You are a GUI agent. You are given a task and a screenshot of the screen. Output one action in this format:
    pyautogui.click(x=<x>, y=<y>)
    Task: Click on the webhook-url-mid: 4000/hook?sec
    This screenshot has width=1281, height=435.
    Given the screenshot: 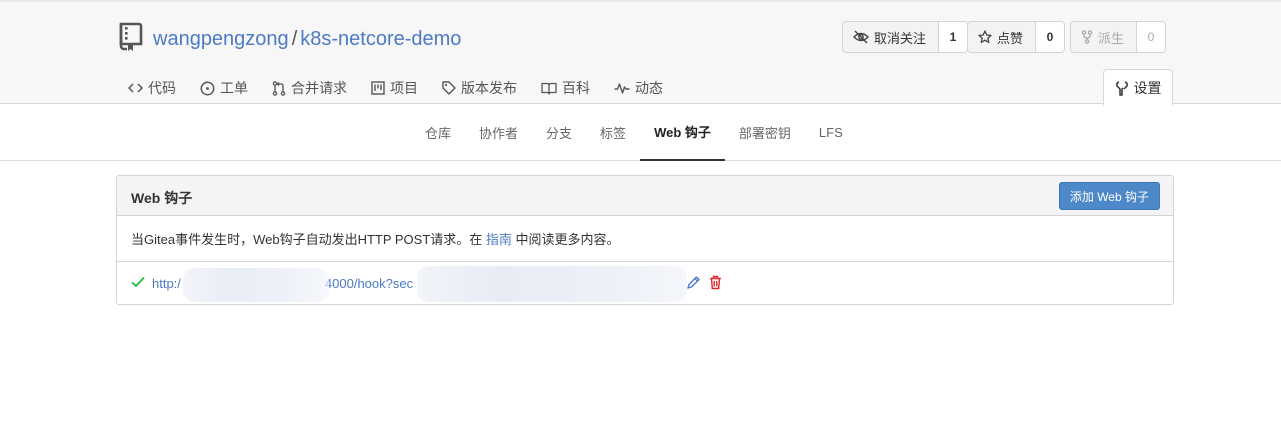 What is the action you would take?
    pyautogui.click(x=369, y=283)
    